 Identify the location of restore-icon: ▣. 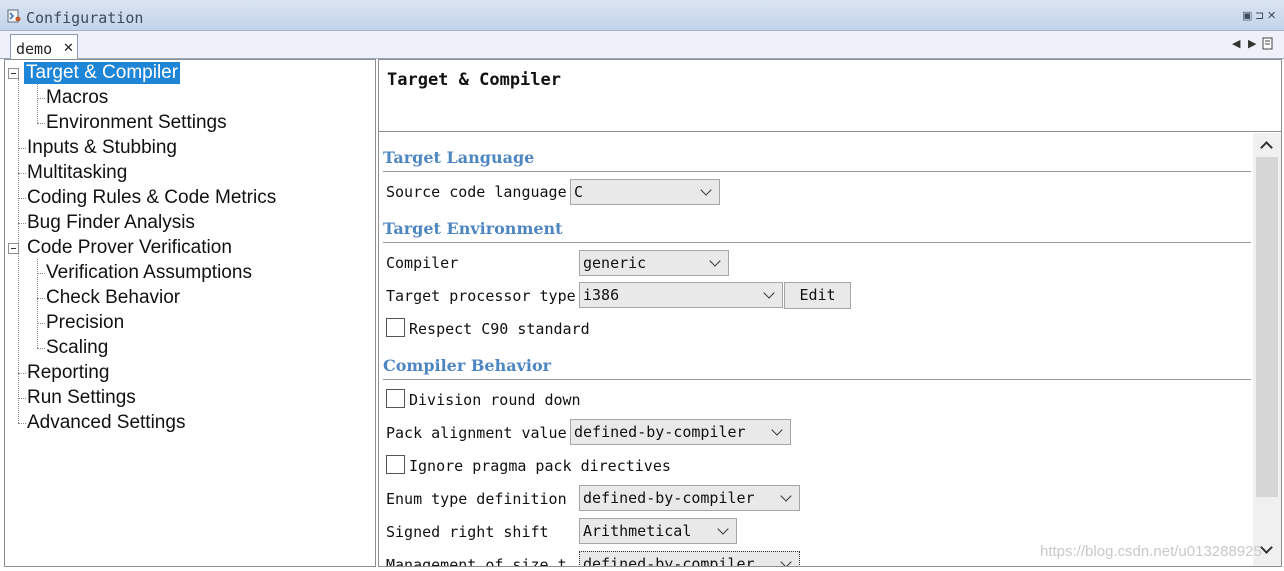
(1247, 16).